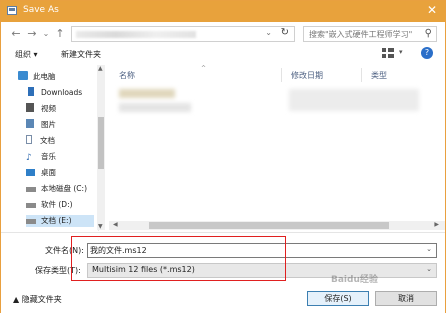 The image size is (446, 314). I want to click on sidebar-item-downloads: Downloads, so click(66, 93).